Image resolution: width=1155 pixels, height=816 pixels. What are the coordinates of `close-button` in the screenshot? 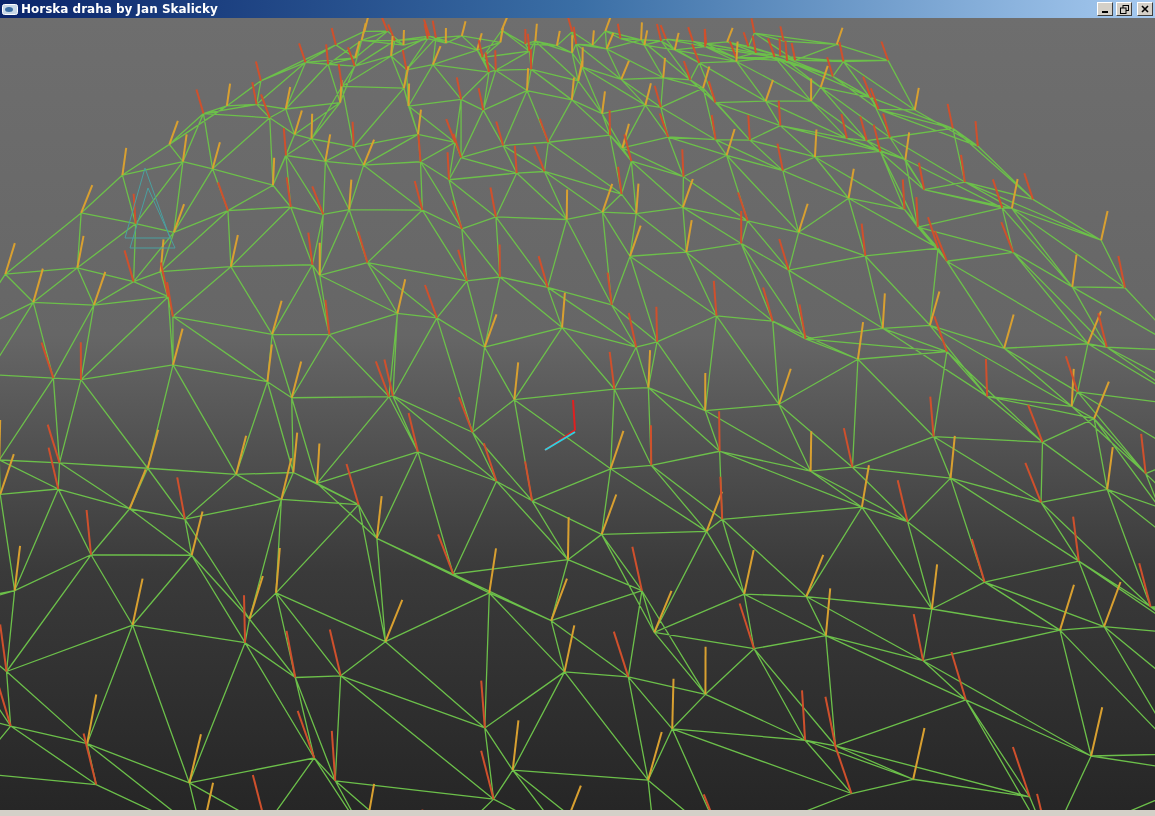 It's located at (1145, 9).